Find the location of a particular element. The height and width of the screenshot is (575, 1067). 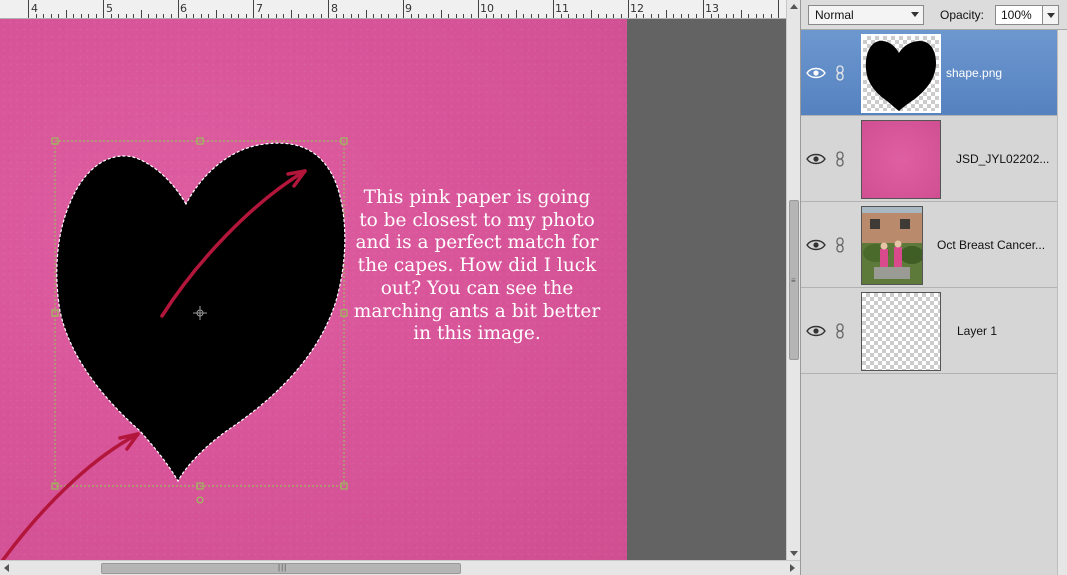

ruler-label: 13 is located at coordinates (712, 8).